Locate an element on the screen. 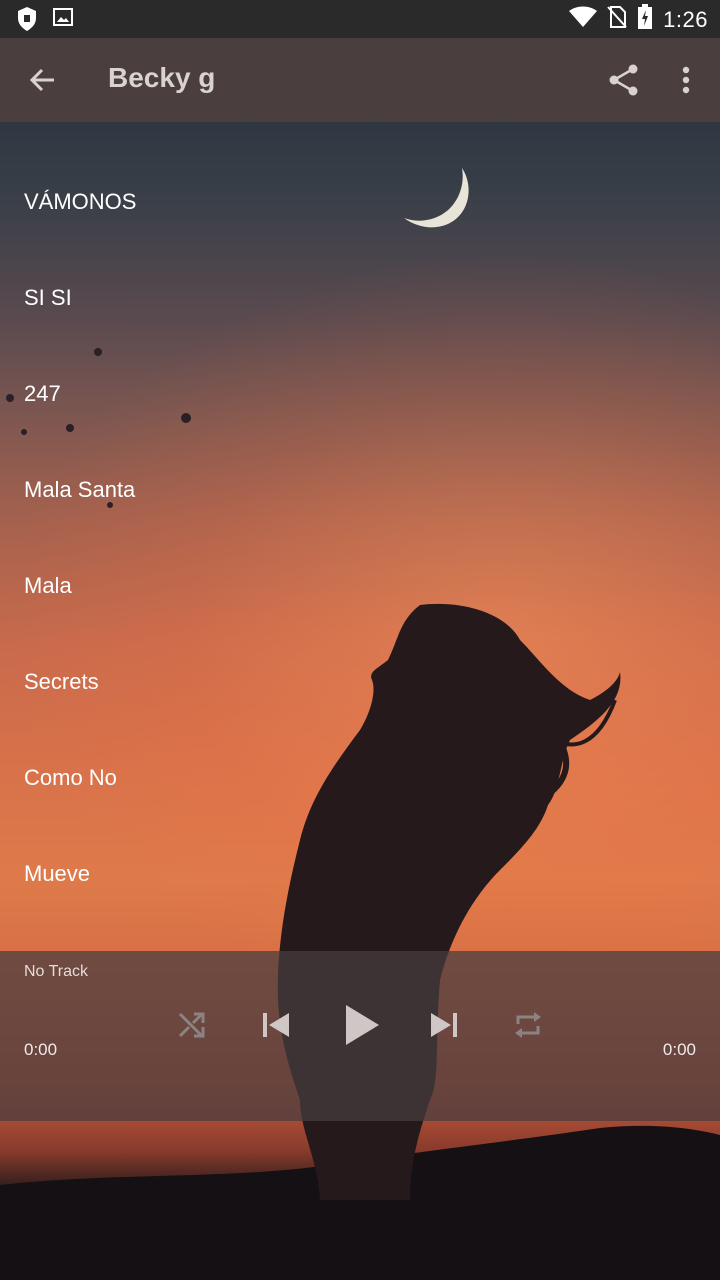 This screenshot has width=720, height=1280. shuffle-icon is located at coordinates (191, 1025).